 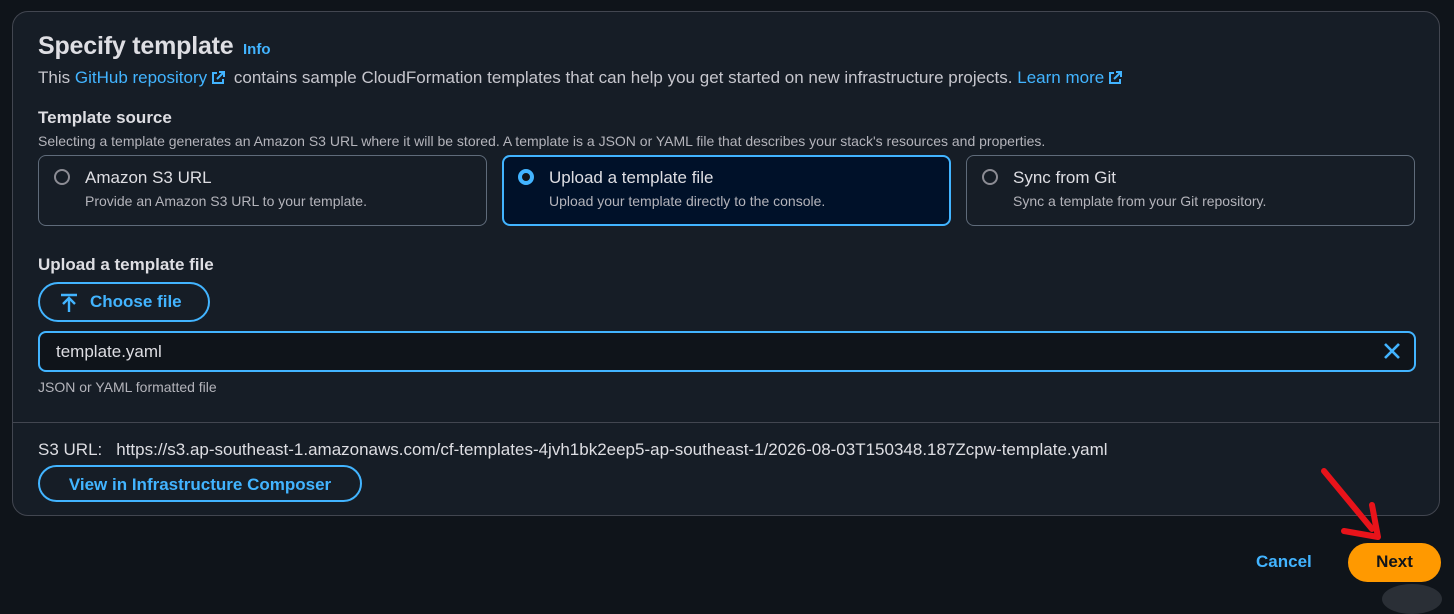 What do you see at coordinates (136, 46) in the screenshot?
I see `section-title: Specify template` at bounding box center [136, 46].